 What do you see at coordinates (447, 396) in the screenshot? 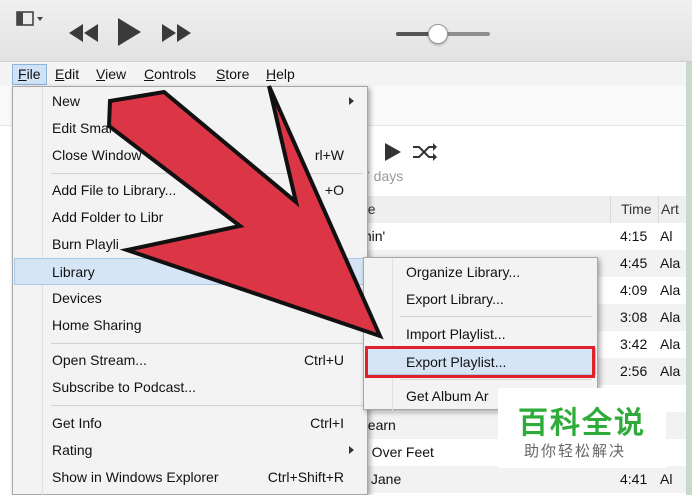
I see `menu-item-label: Get Album Ar` at bounding box center [447, 396].